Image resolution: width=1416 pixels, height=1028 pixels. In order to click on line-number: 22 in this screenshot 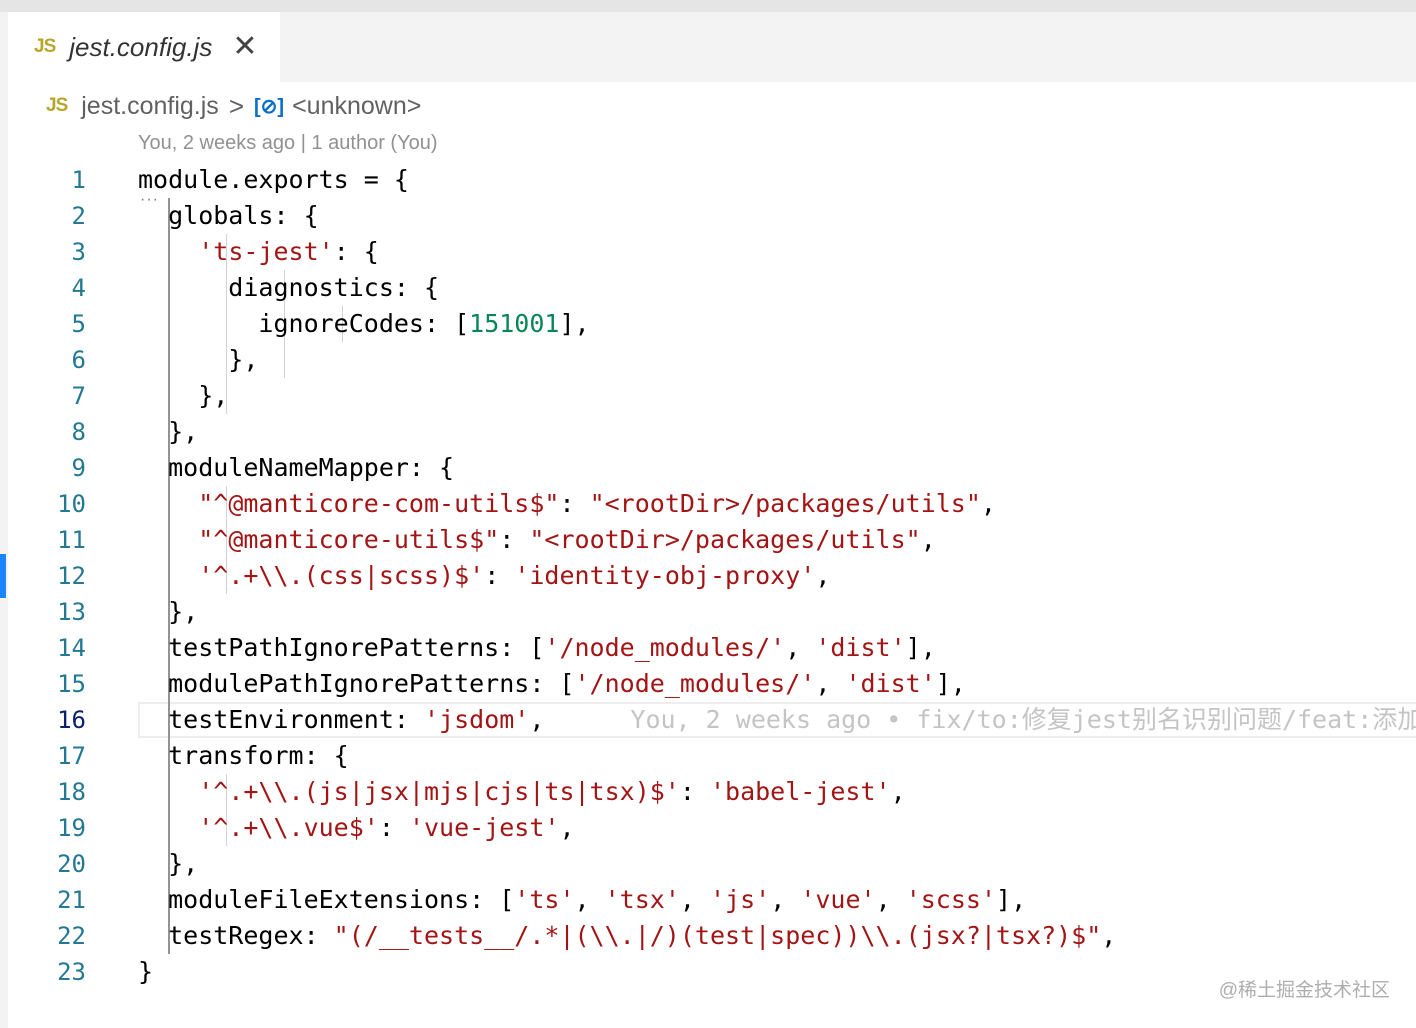, I will do `click(71, 936)`.